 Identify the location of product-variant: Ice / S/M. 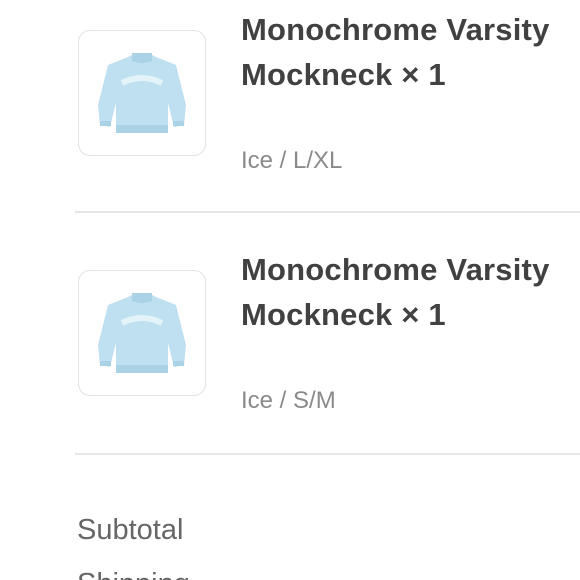
(288, 400).